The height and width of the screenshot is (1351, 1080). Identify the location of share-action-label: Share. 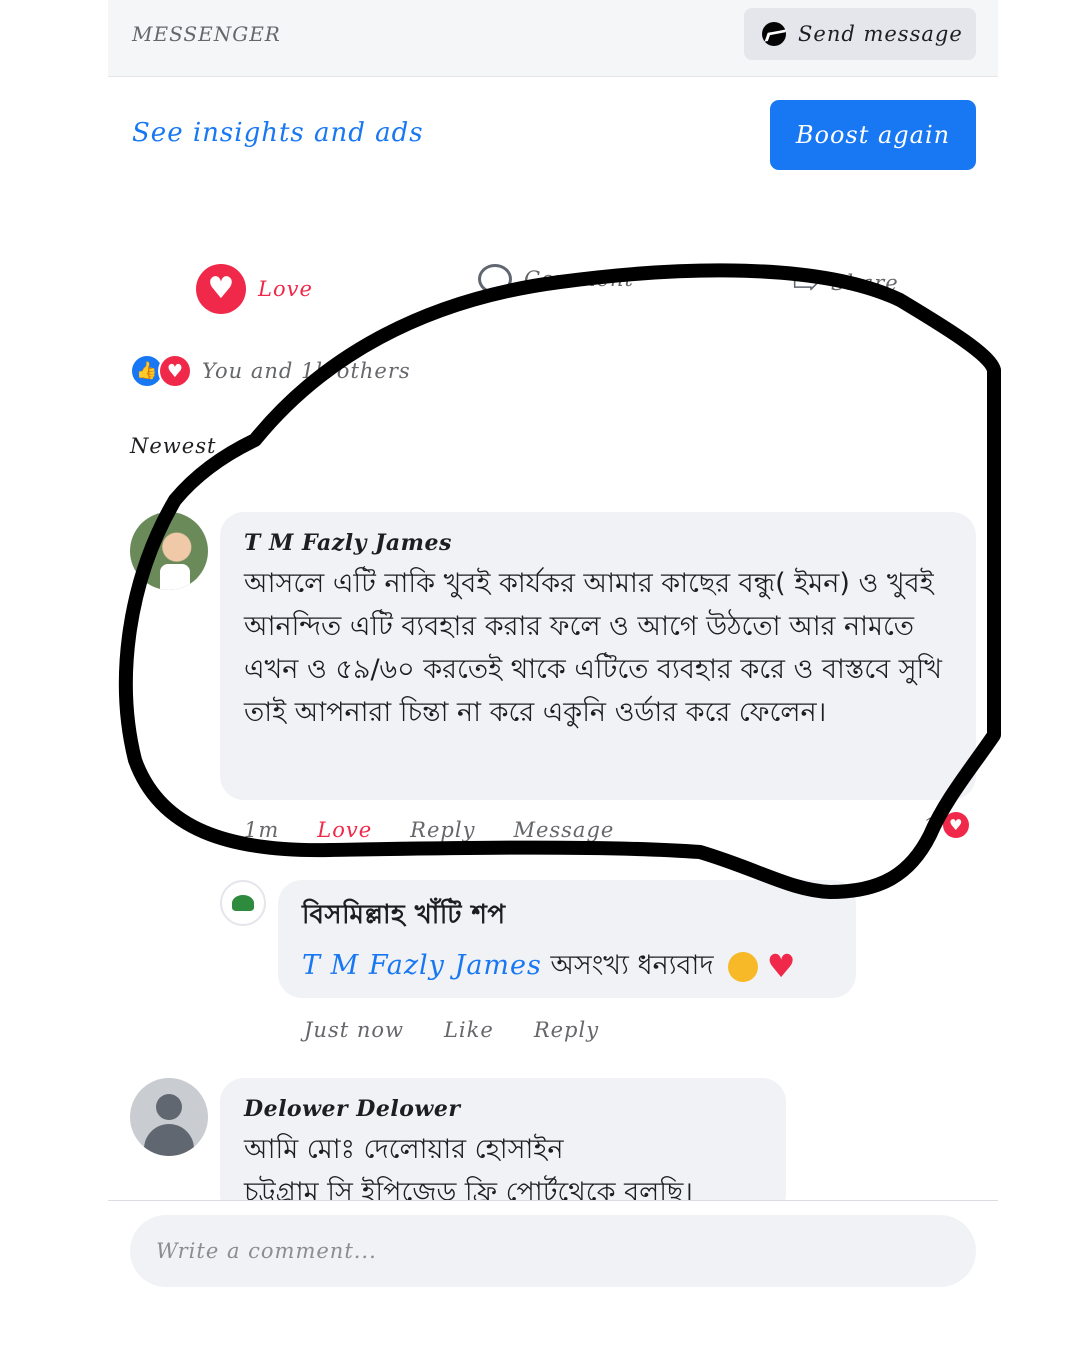
(864, 283).